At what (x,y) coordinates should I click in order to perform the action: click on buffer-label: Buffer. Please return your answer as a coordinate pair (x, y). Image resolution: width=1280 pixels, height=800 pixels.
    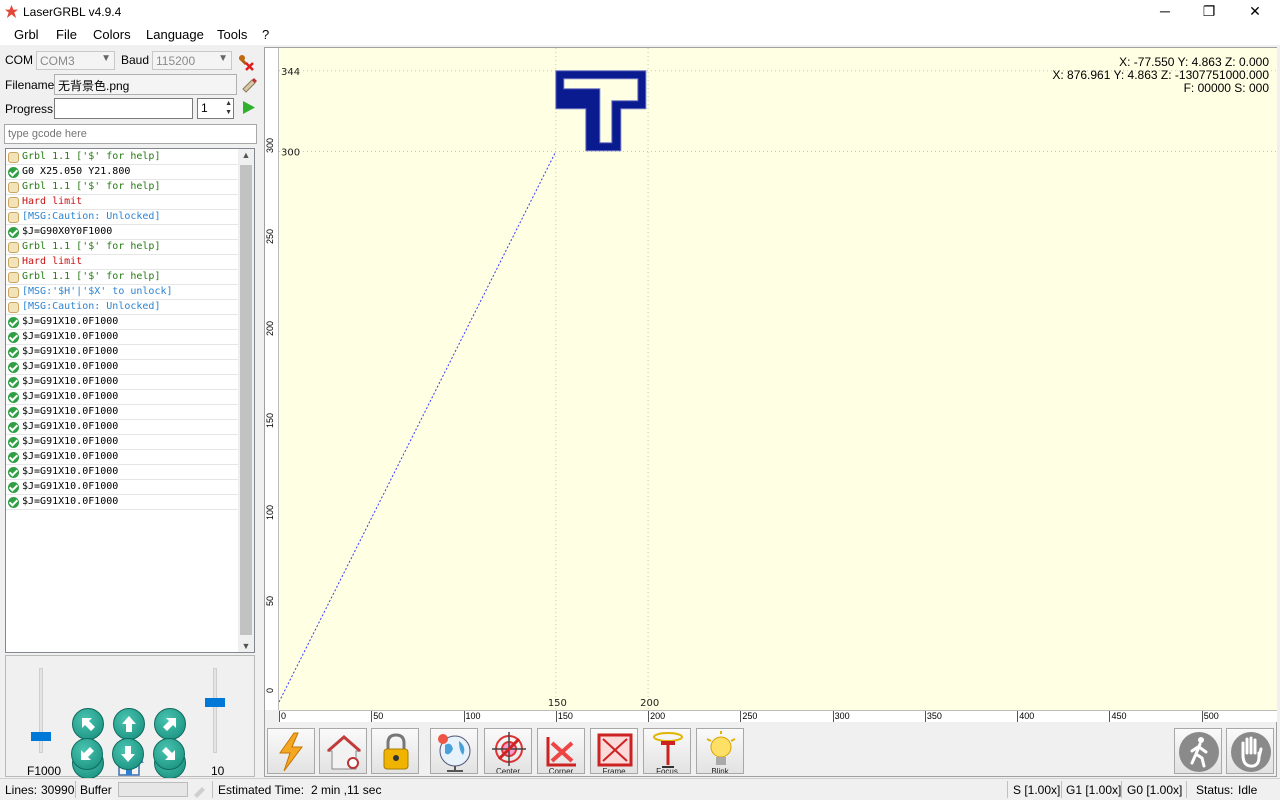
    Looking at the image, I should click on (96, 790).